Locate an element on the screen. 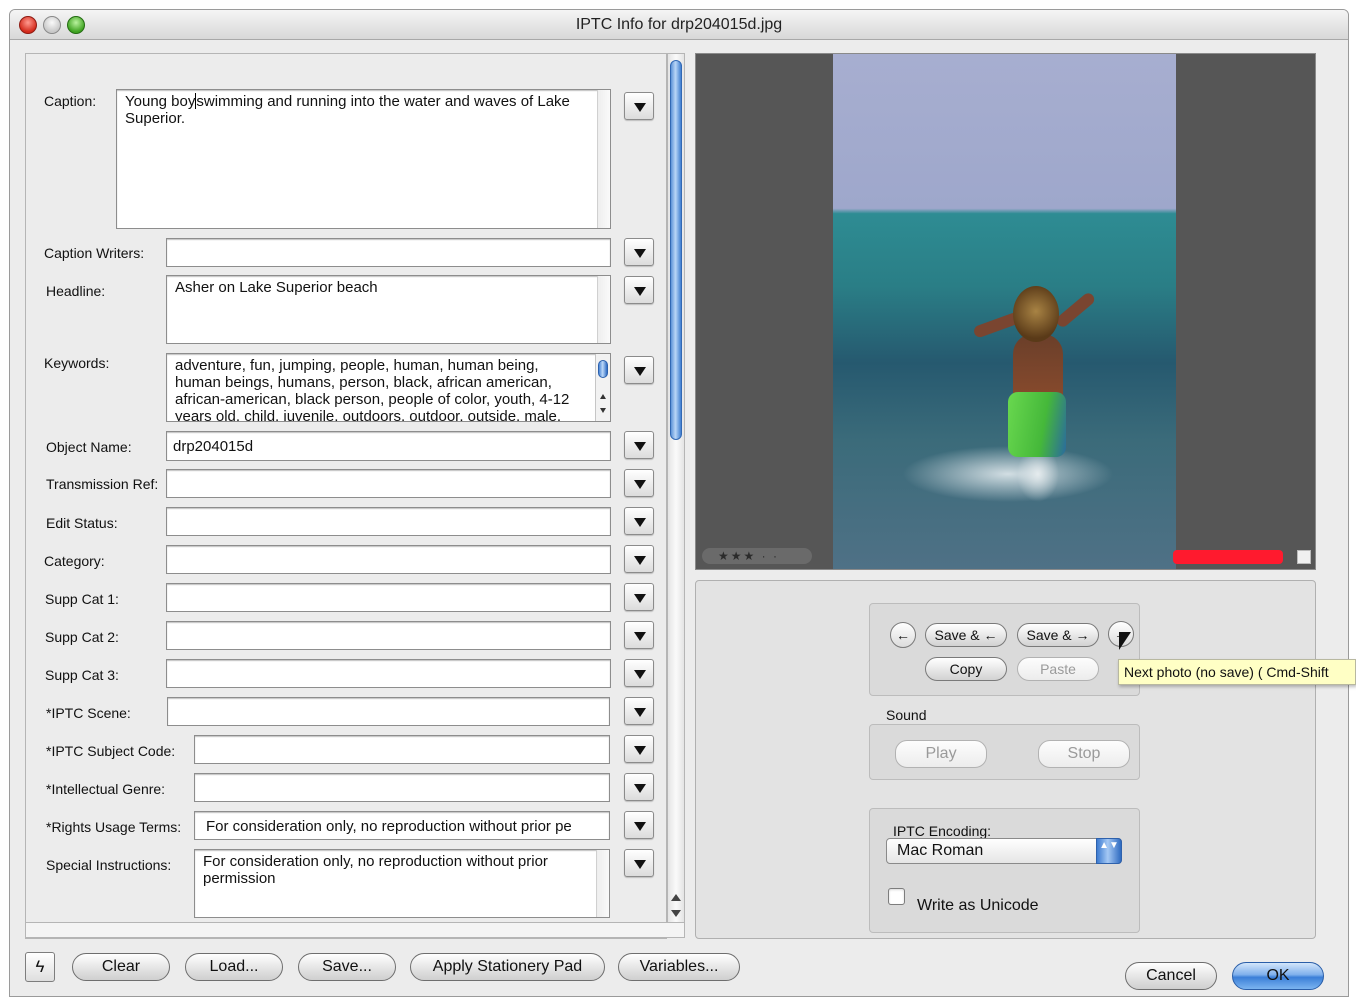  save-and-next-button: Save & → is located at coordinates (1058, 635).